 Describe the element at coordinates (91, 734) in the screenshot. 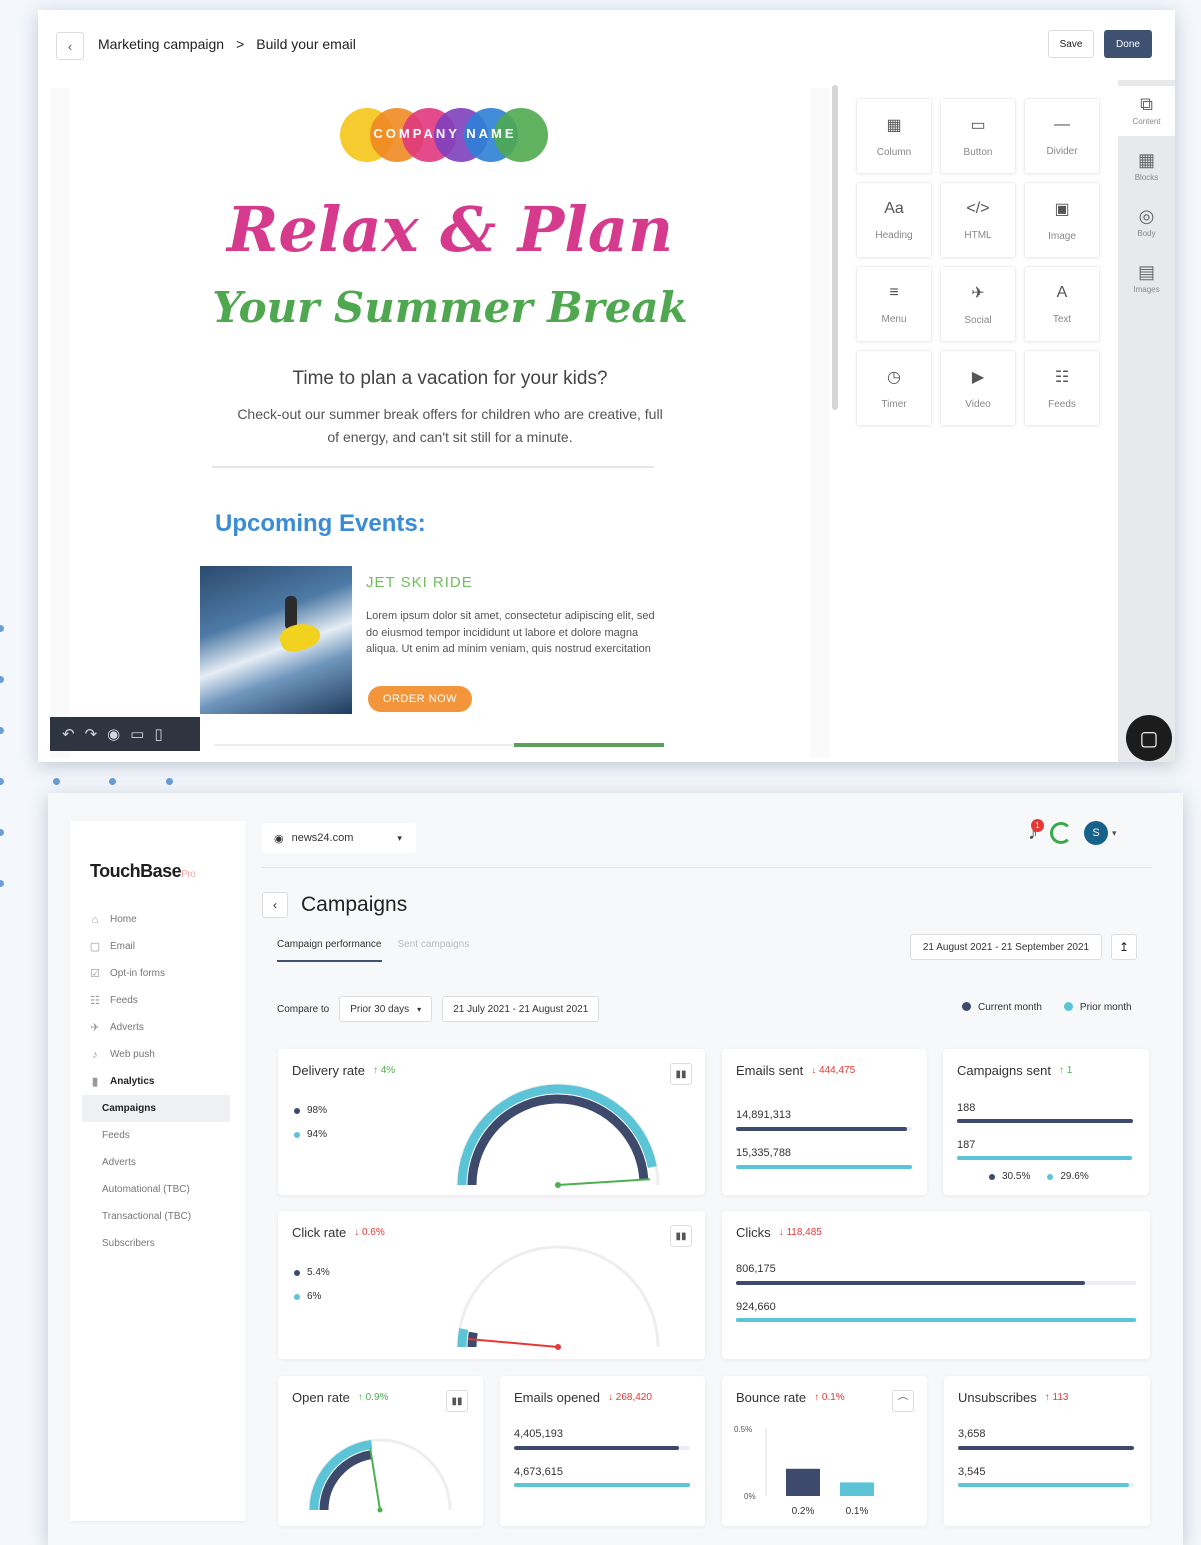

I see `redo-icon: ↷` at that location.